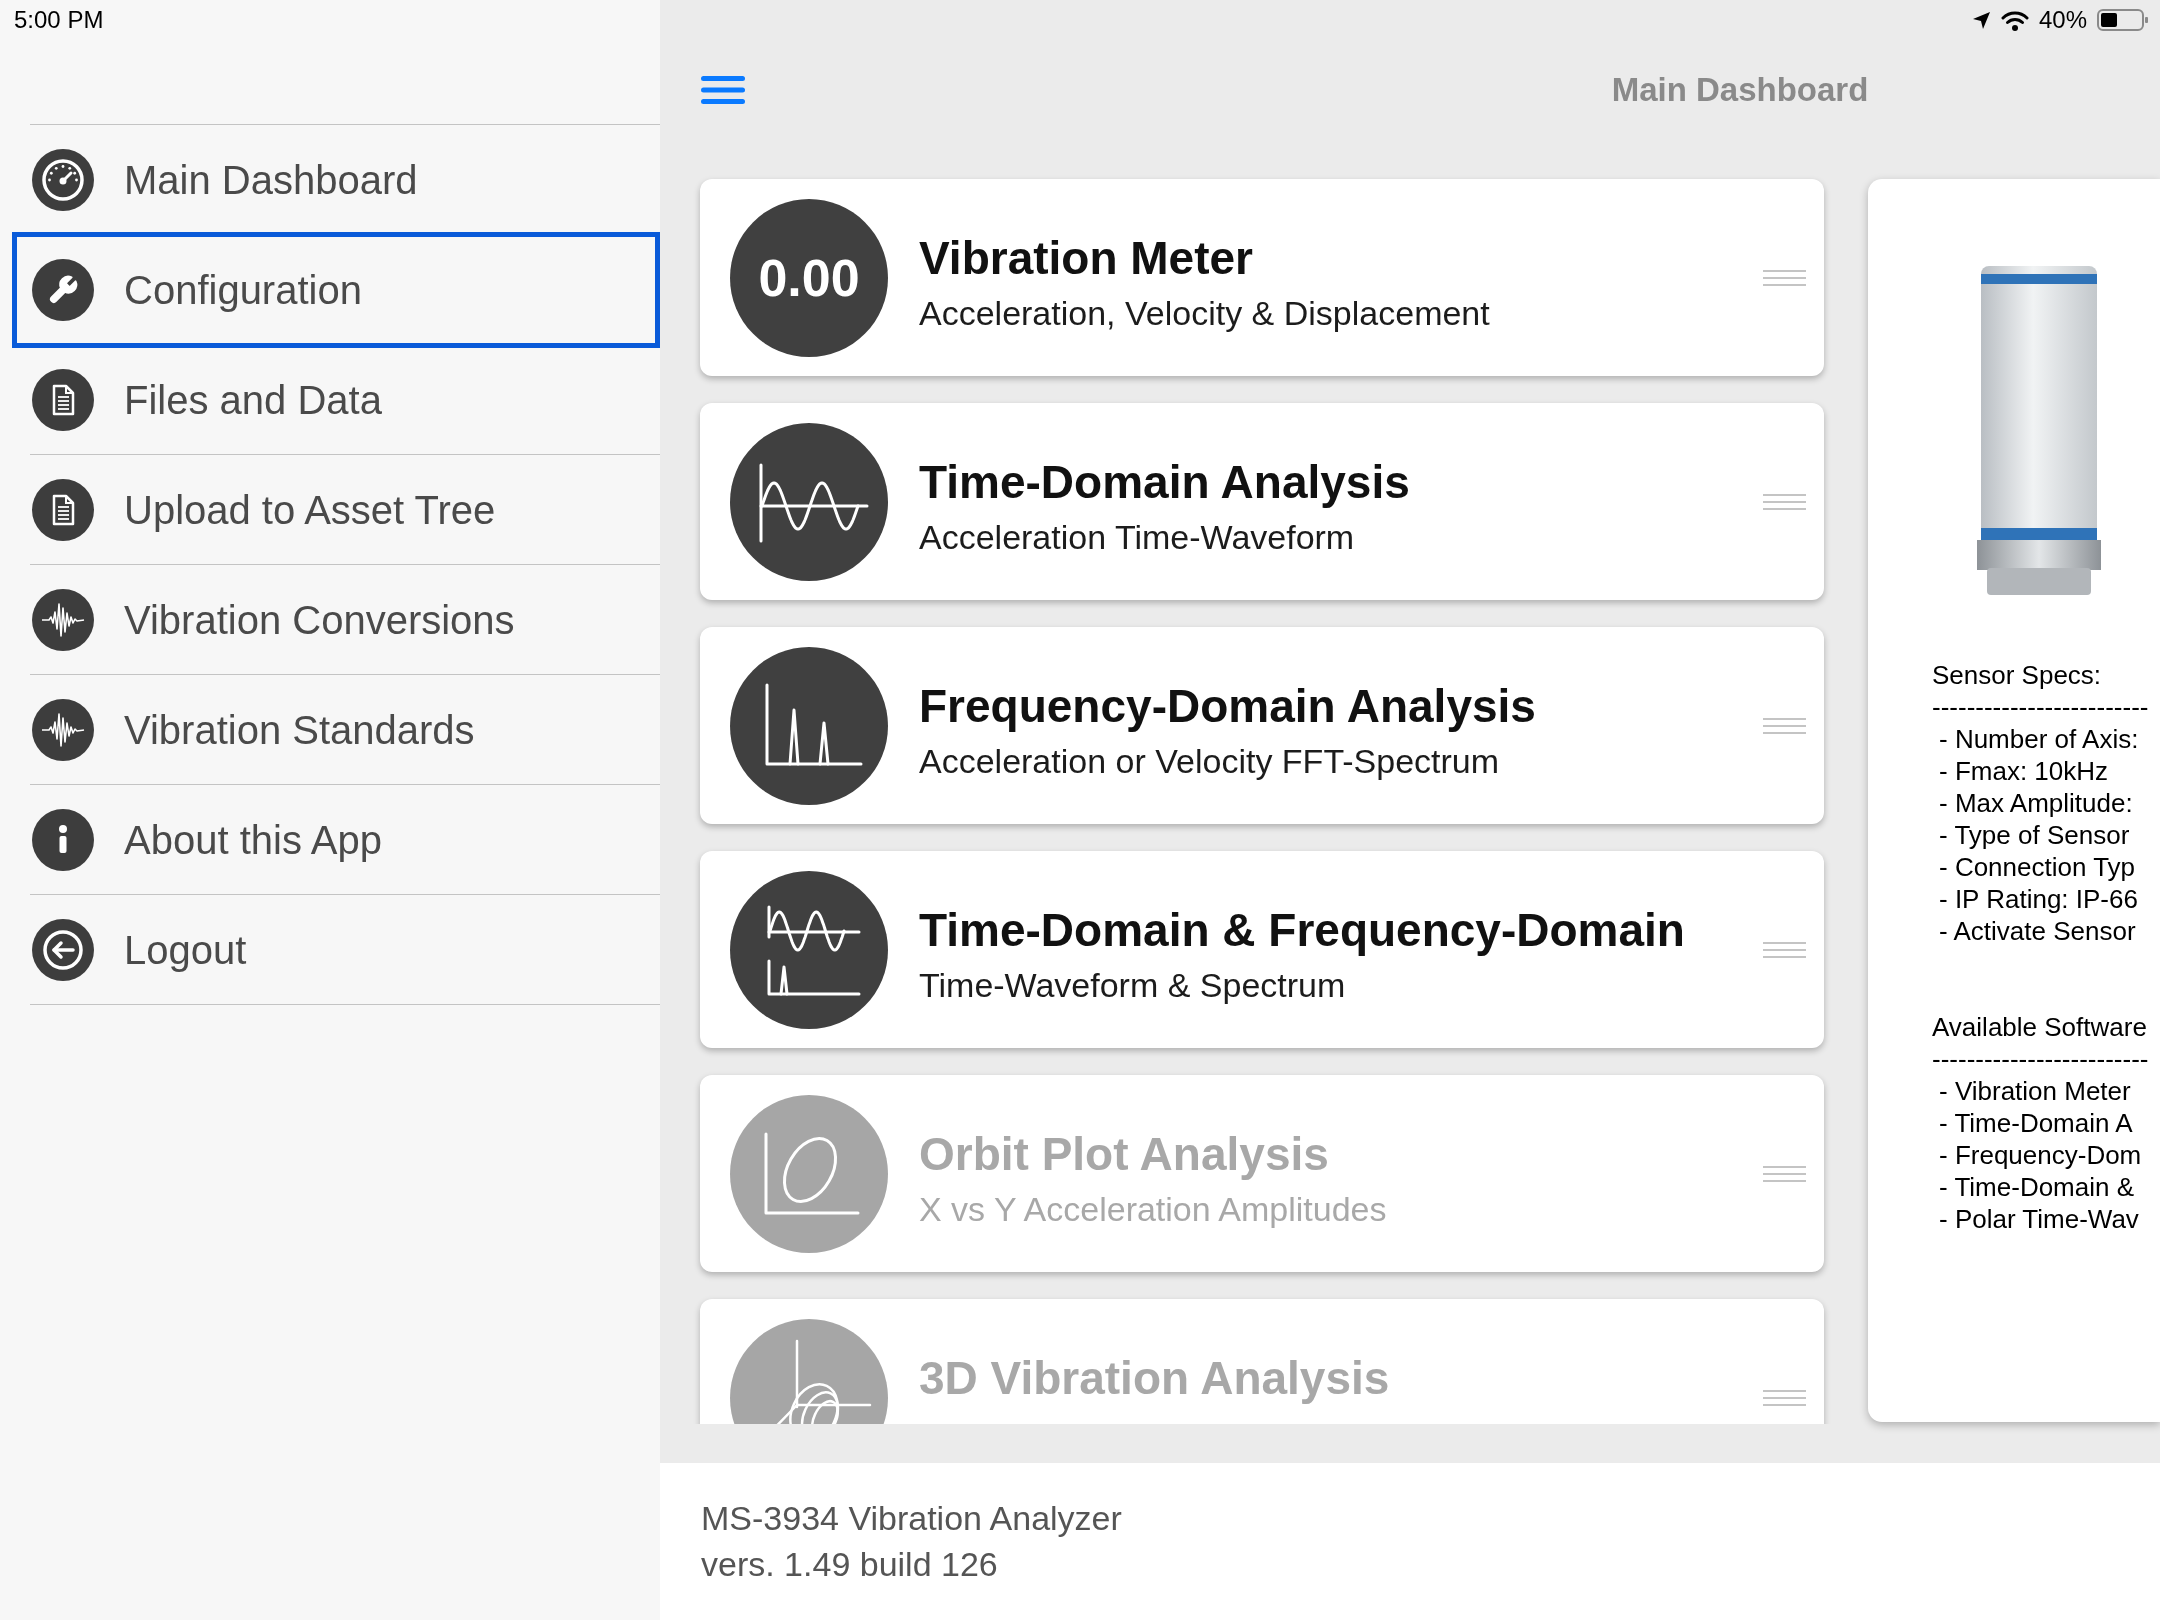  I want to click on card-title: Time-Domain Analysis, so click(1164, 482).